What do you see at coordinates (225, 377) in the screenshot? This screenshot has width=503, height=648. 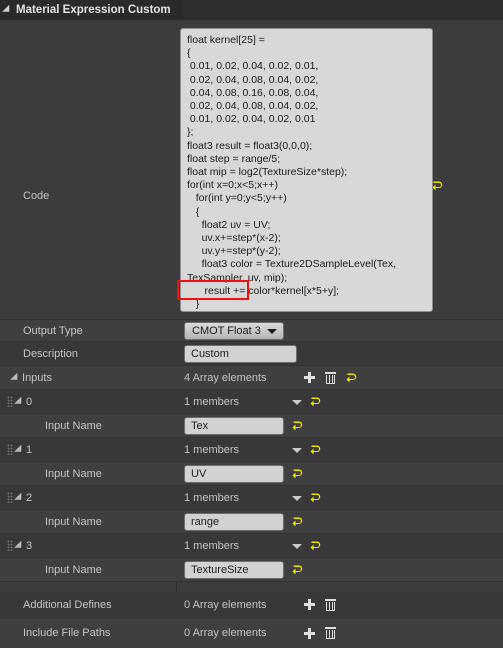 I see `inputs-count: 4 Array elements` at bounding box center [225, 377].